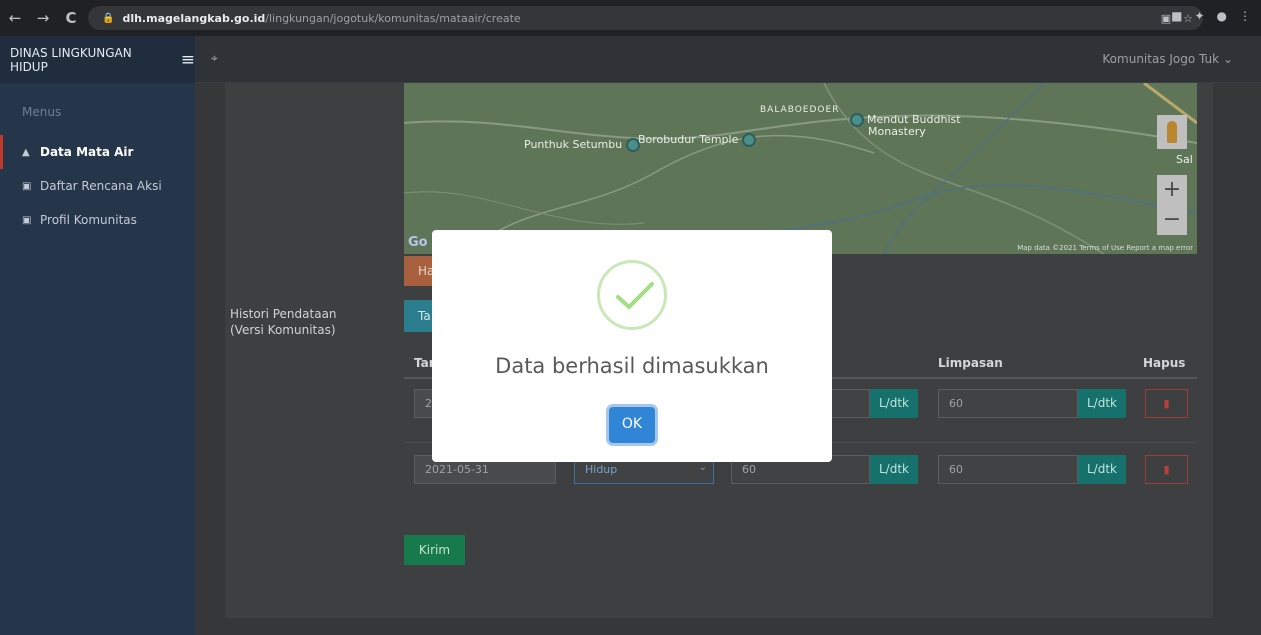  I want to click on sidebar-item-data-mata-air: ▲ Data Mata Air, so click(97, 152).